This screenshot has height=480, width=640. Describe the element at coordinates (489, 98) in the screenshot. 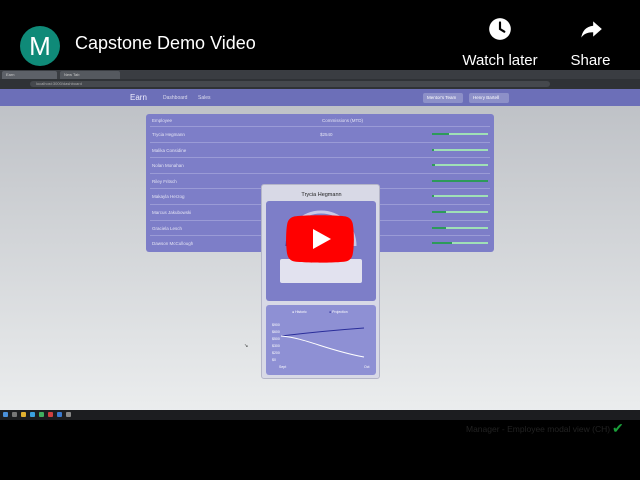

I see `user-dropdown: Henry Bartell` at that location.